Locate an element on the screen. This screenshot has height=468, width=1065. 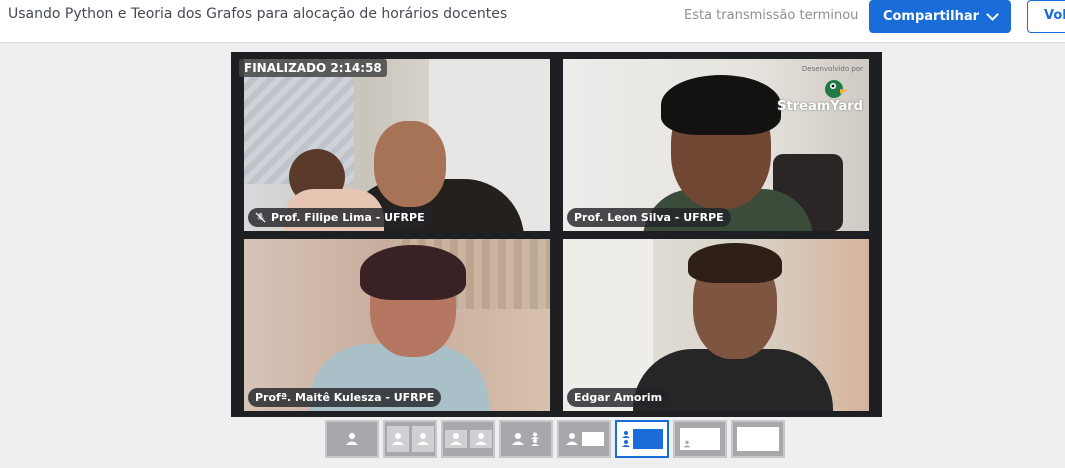
layout-solo-button is located at coordinates (352, 439).